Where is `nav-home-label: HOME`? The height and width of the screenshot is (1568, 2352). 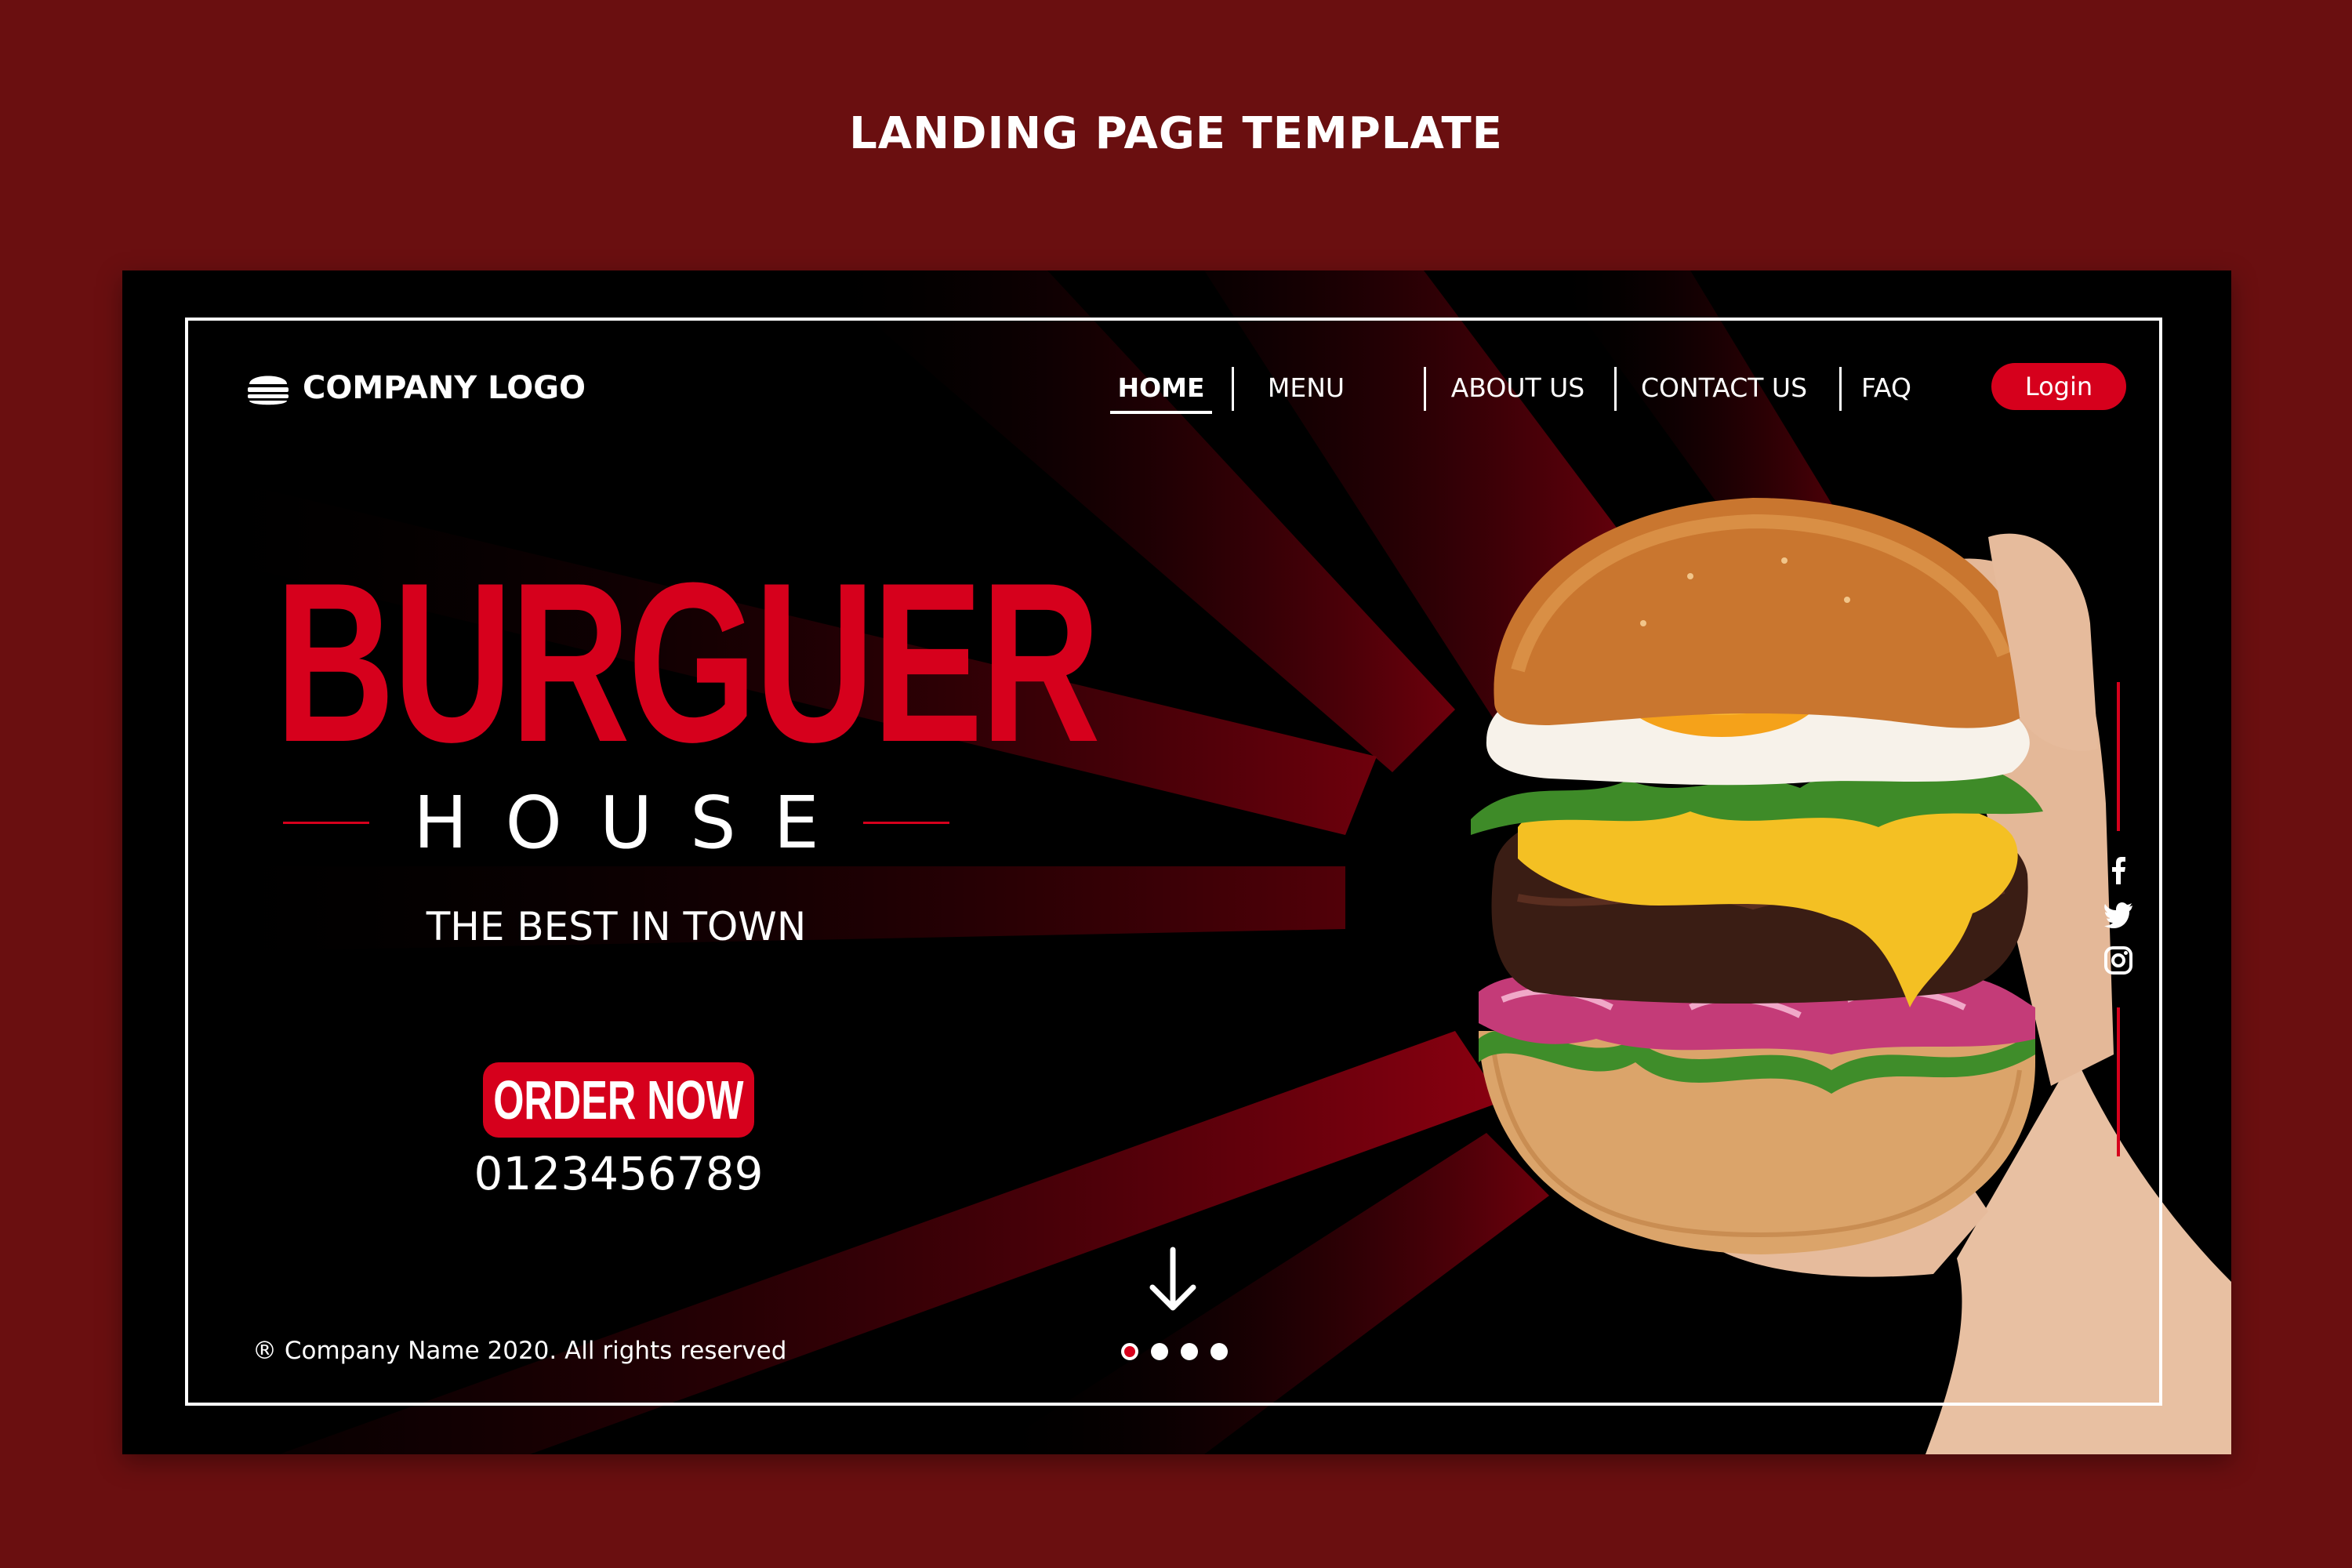 nav-home-label: HOME is located at coordinates (1161, 387).